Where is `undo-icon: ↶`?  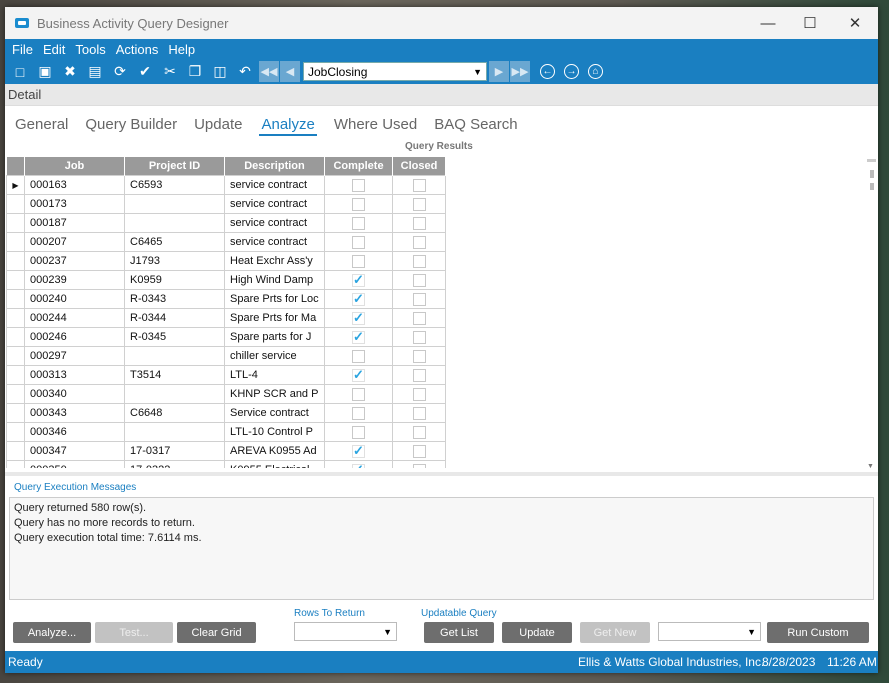
undo-icon: ↶ is located at coordinates (245, 72).